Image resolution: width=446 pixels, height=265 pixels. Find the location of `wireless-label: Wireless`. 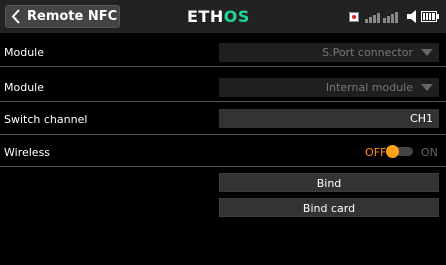

wireless-label: Wireless is located at coordinates (27, 152).